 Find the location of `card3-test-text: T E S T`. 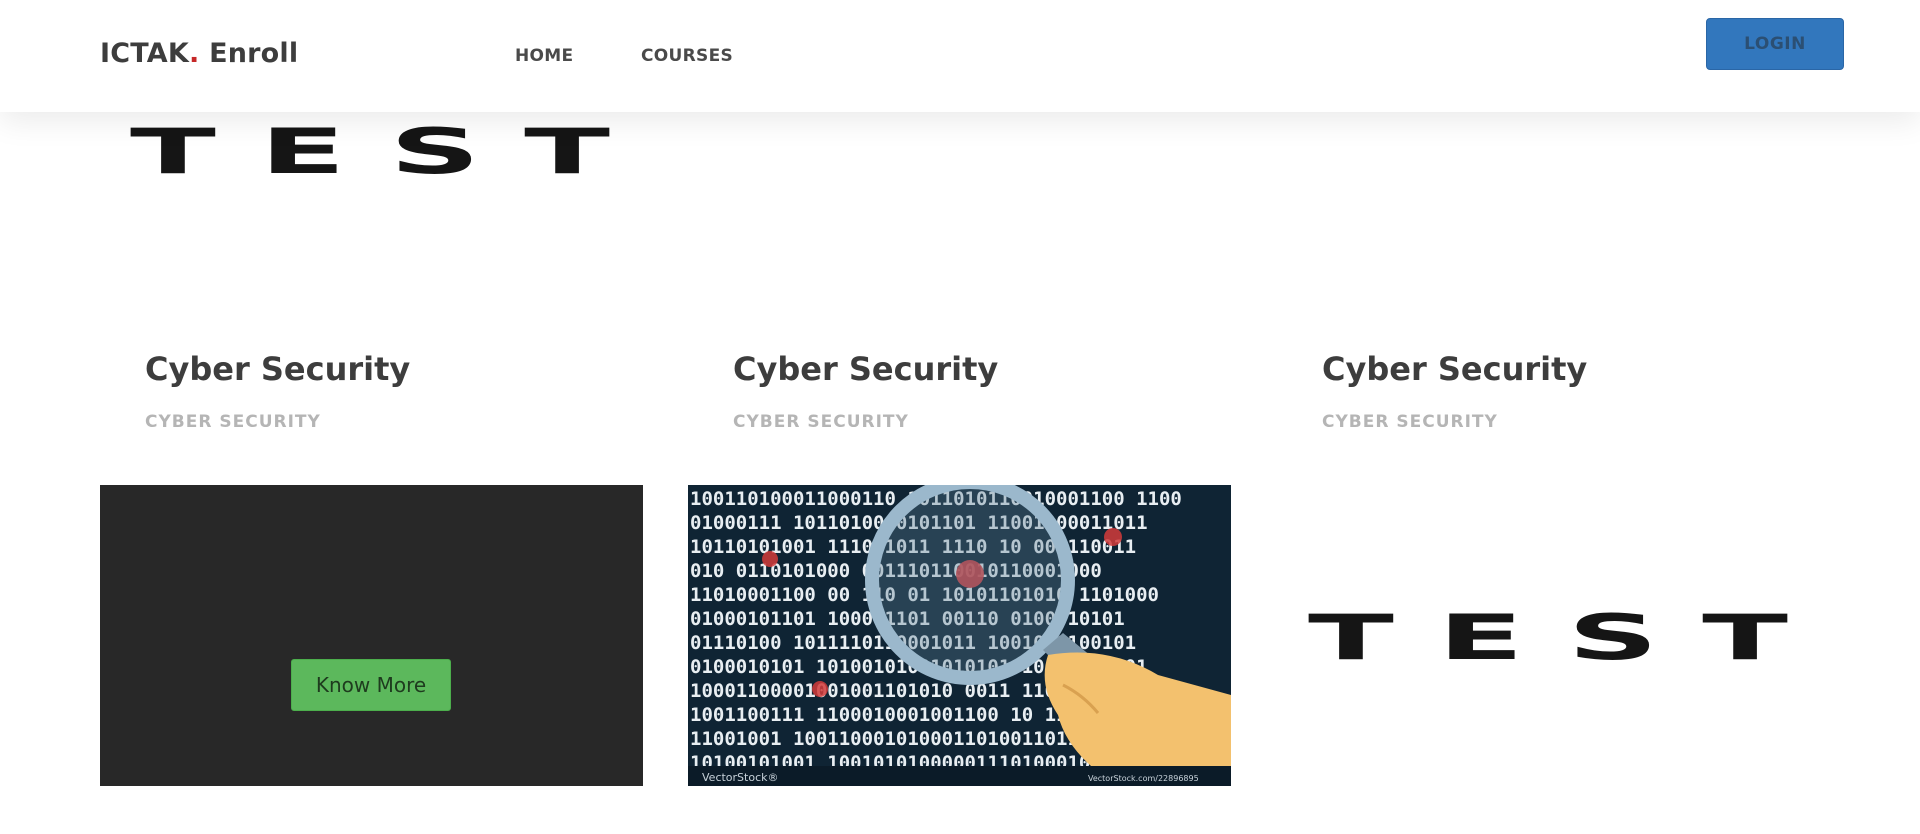

card3-test-text: T E S T is located at coordinates (1548, 638).